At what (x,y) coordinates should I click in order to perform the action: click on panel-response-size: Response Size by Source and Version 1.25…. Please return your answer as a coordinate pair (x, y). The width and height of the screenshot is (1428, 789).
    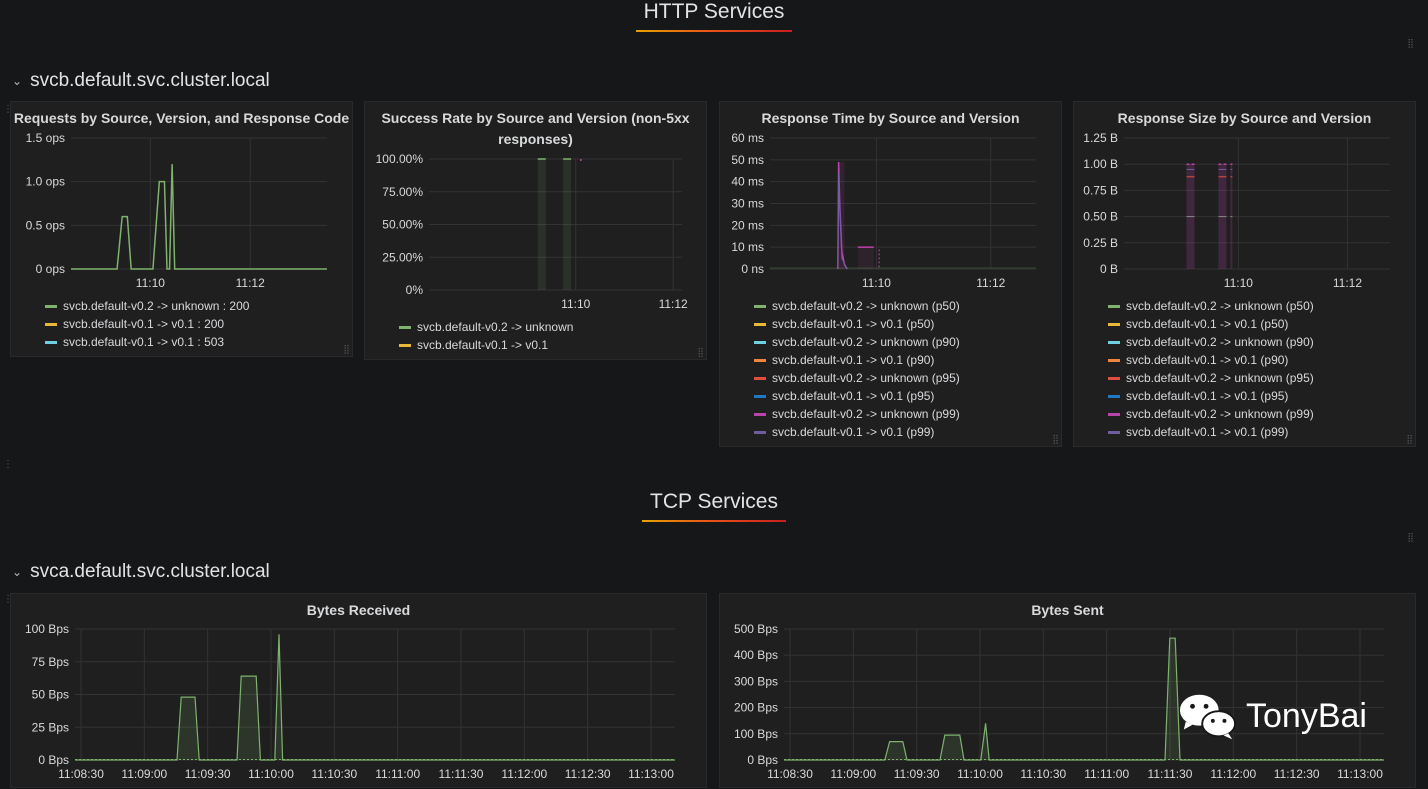
    Looking at the image, I should click on (1244, 274).